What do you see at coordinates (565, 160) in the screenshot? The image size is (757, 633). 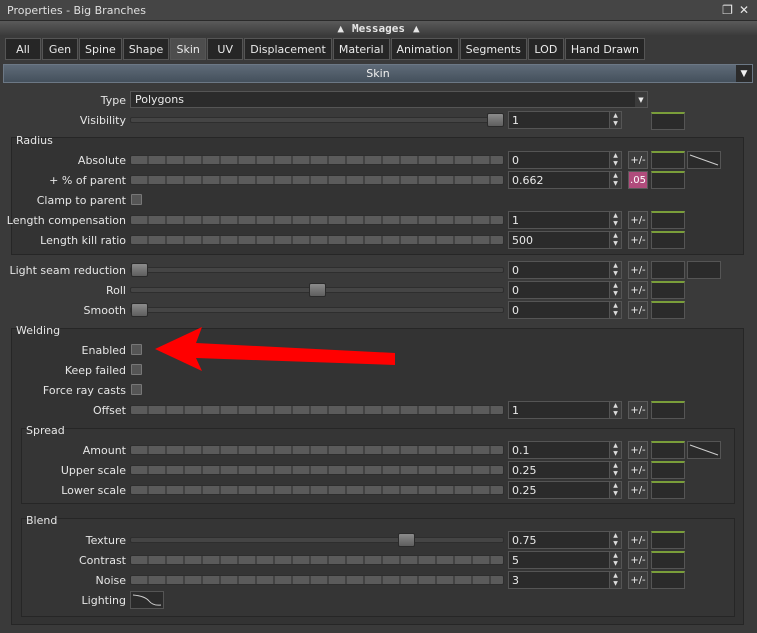 I see `absolute-field: 0 ▲ ▼` at bounding box center [565, 160].